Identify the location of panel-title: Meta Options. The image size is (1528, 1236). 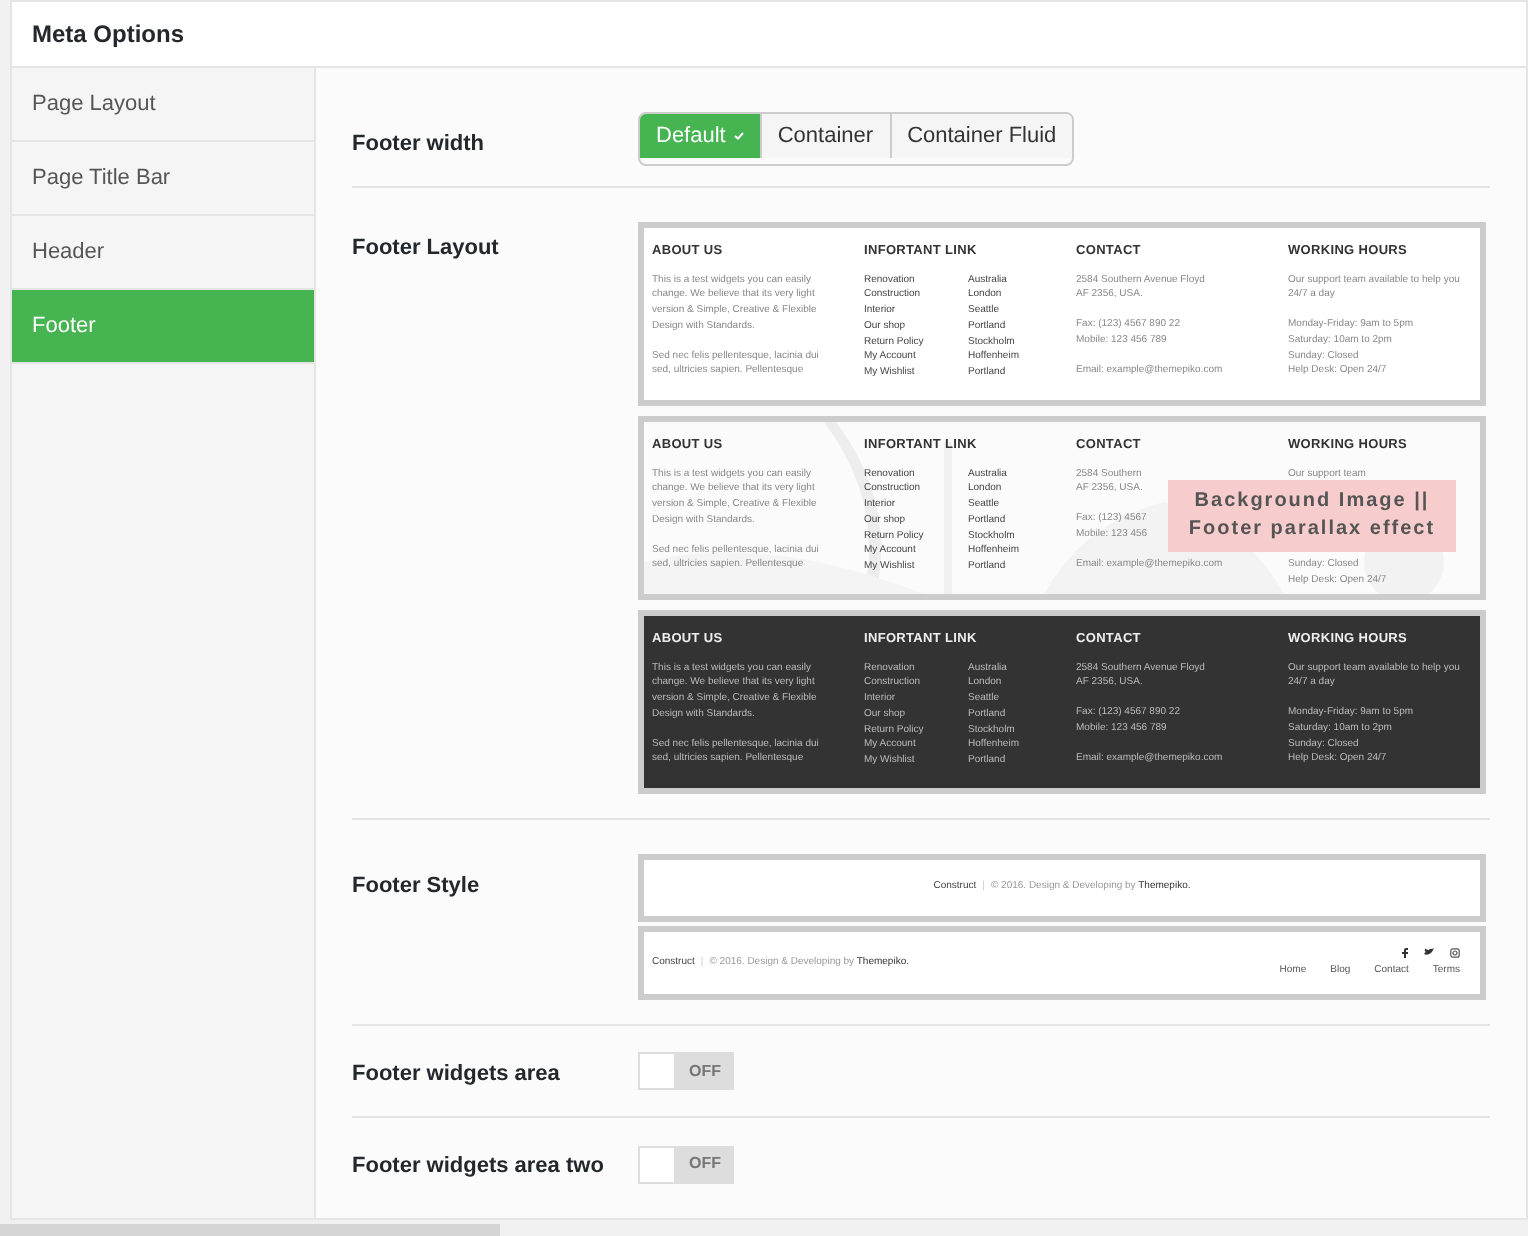
(108, 35).